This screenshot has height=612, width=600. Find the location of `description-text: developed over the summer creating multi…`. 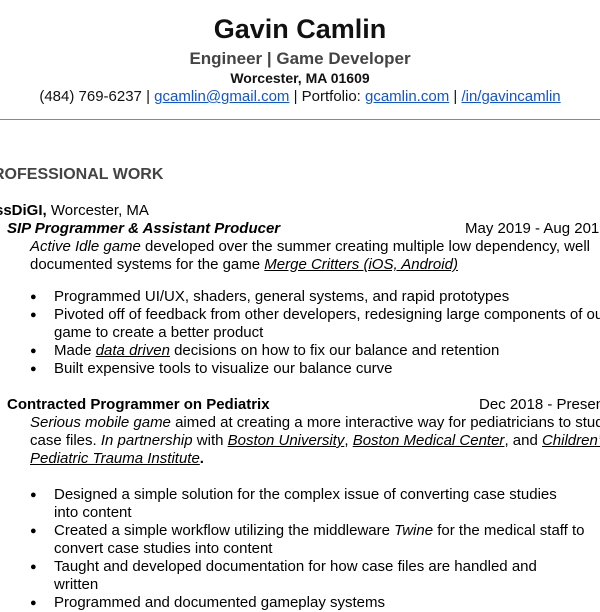

description-text: developed over the summer creating multi… is located at coordinates (365, 246).